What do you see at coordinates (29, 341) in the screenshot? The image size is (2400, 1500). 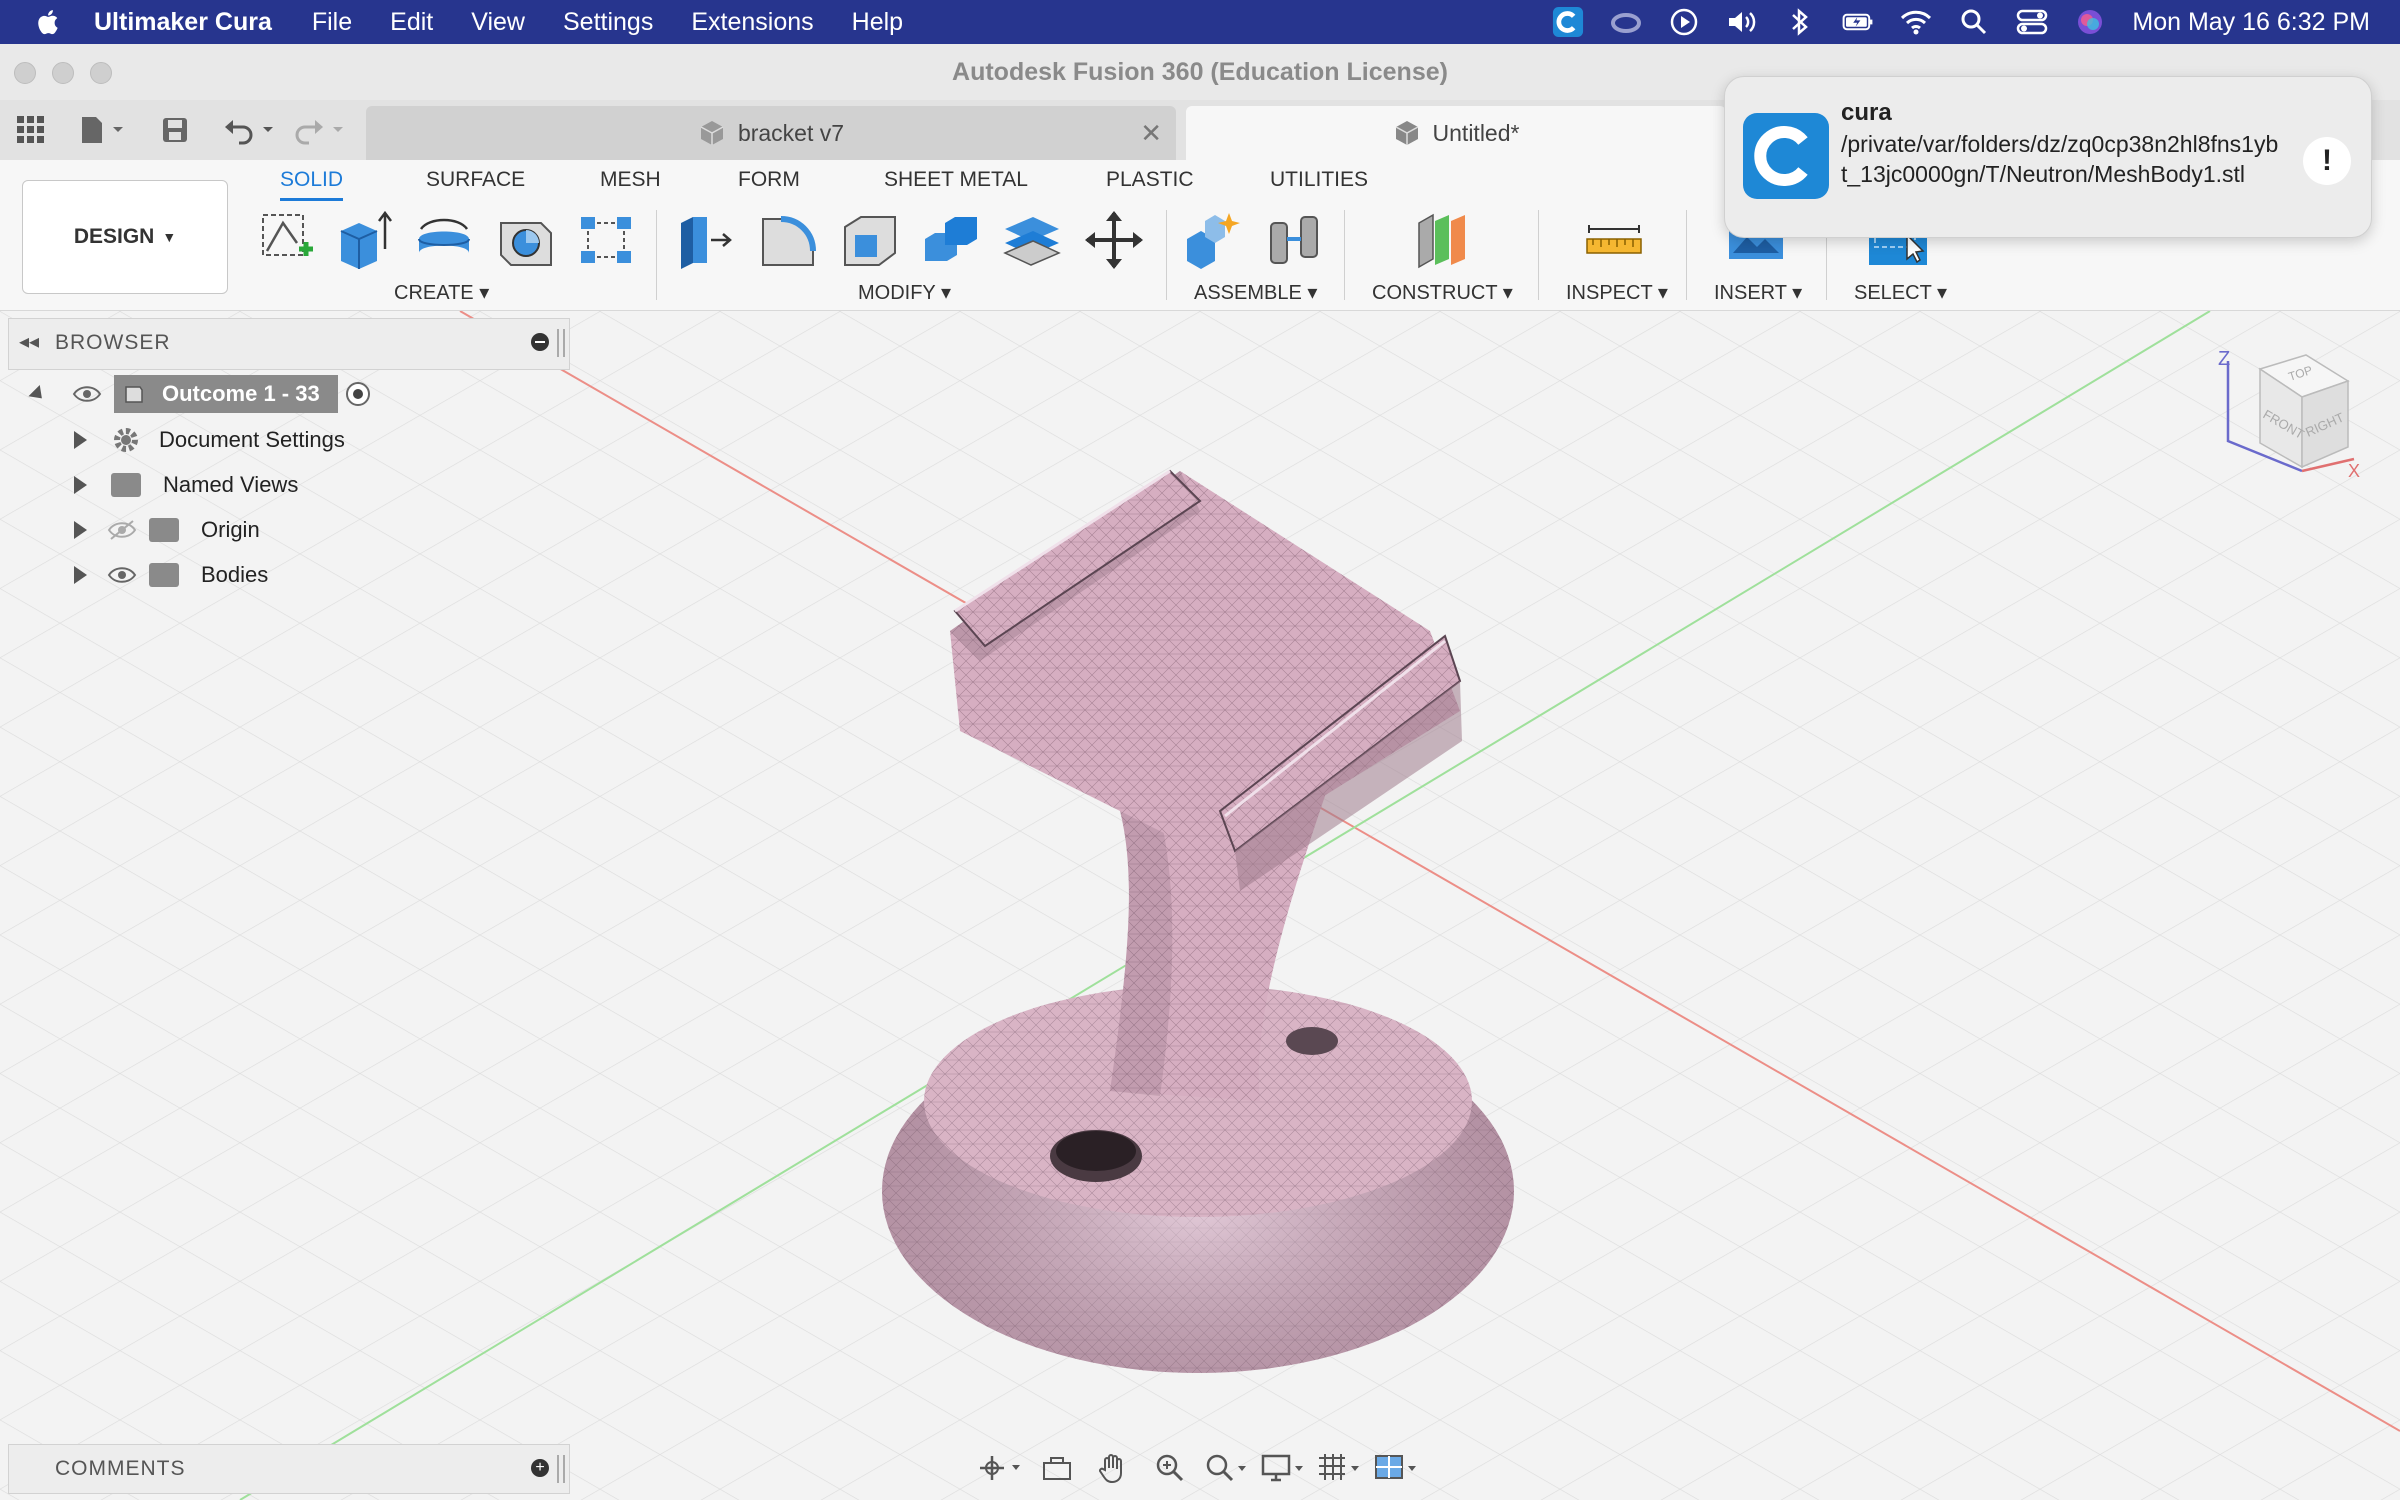 I see `collapse-panel-icon: ◂◂` at bounding box center [29, 341].